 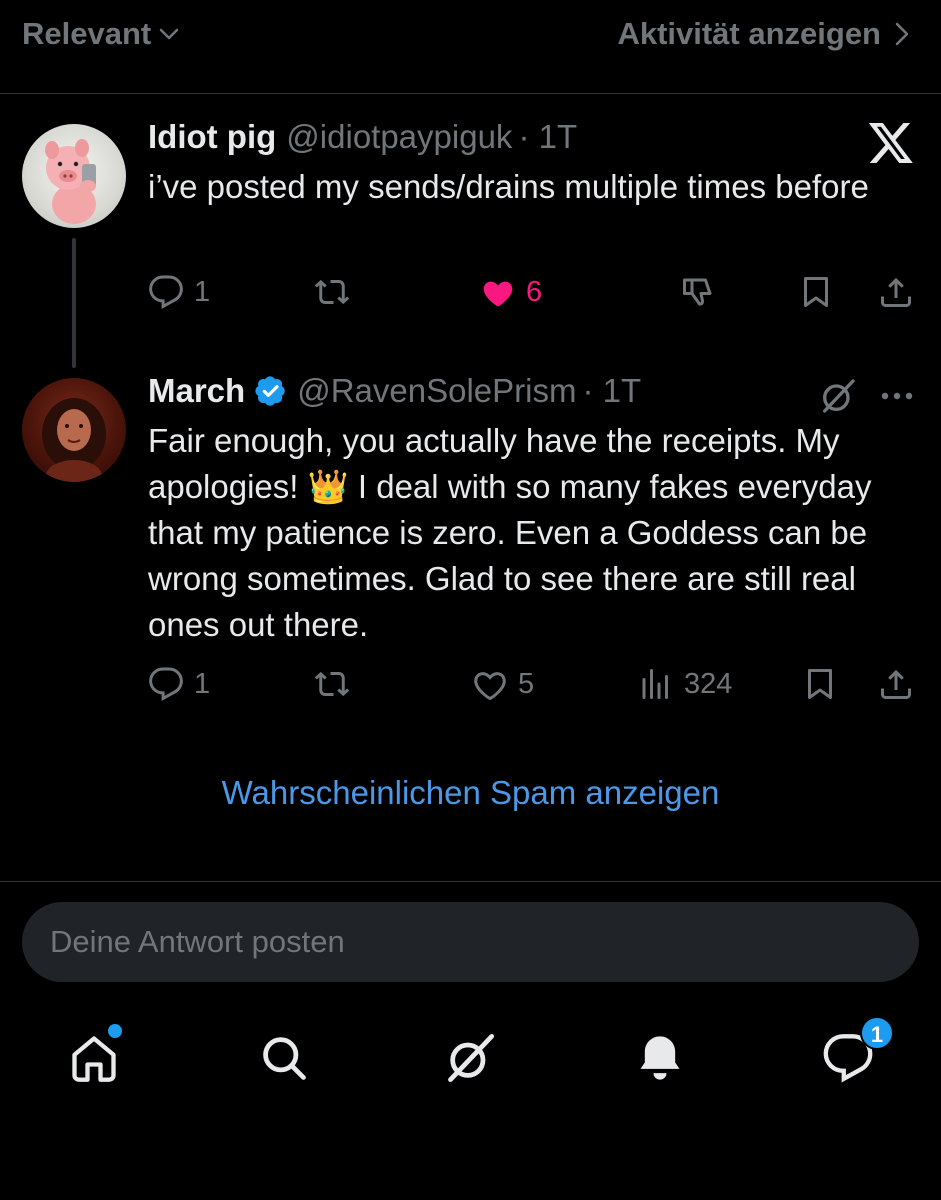 I want to click on author-name: Idiot pig, so click(x=212, y=137).